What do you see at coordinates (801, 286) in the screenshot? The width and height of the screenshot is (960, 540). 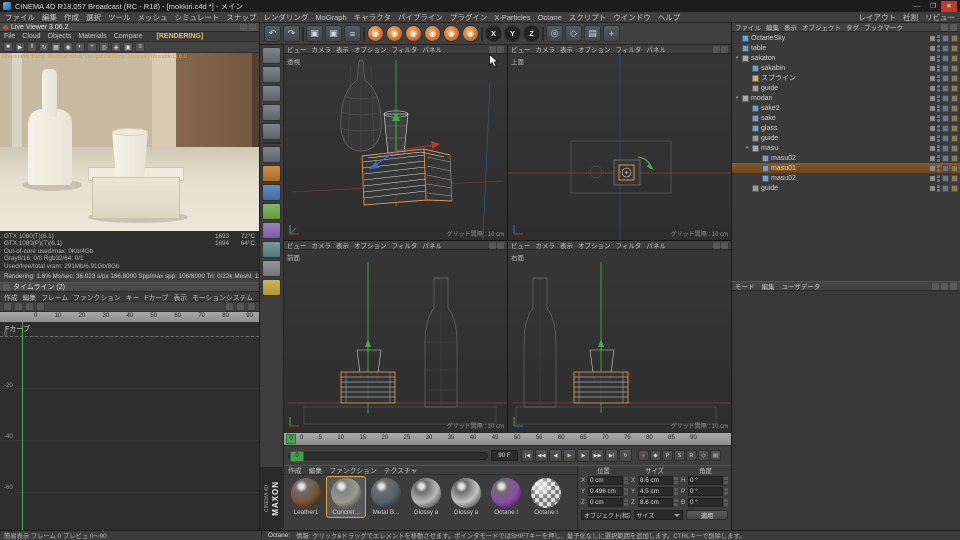 I see `attribute-menu-item: ユーザデータ` at bounding box center [801, 286].